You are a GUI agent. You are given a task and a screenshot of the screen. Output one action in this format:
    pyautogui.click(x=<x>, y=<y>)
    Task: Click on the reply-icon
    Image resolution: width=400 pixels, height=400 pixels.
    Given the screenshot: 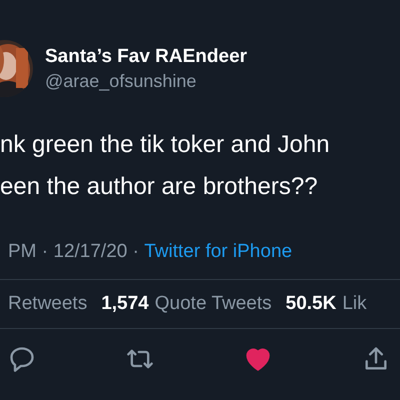 What is the action you would take?
    pyautogui.click(x=22, y=359)
    